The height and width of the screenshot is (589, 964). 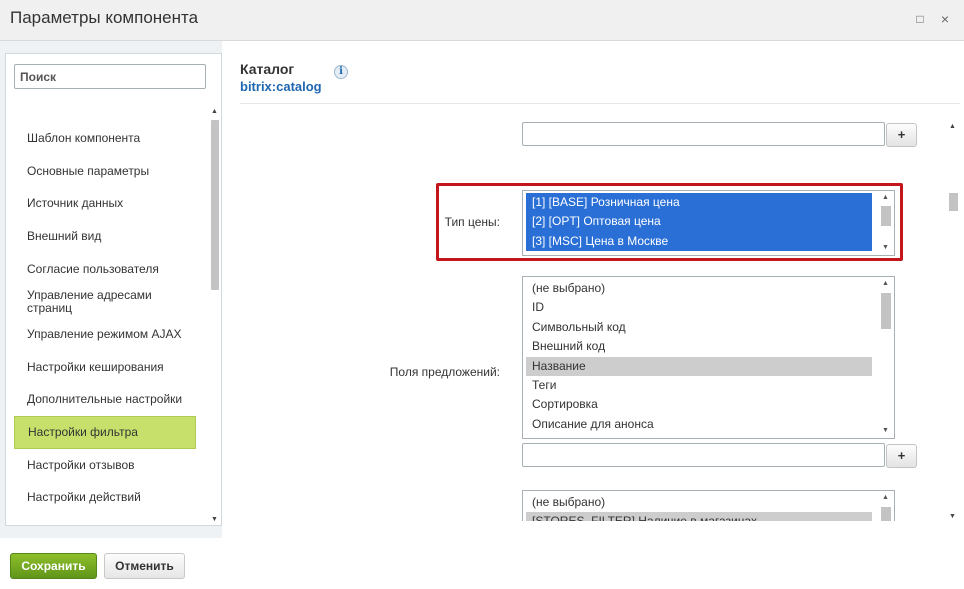 I want to click on stores-scroll-thumb, so click(x=886, y=514).